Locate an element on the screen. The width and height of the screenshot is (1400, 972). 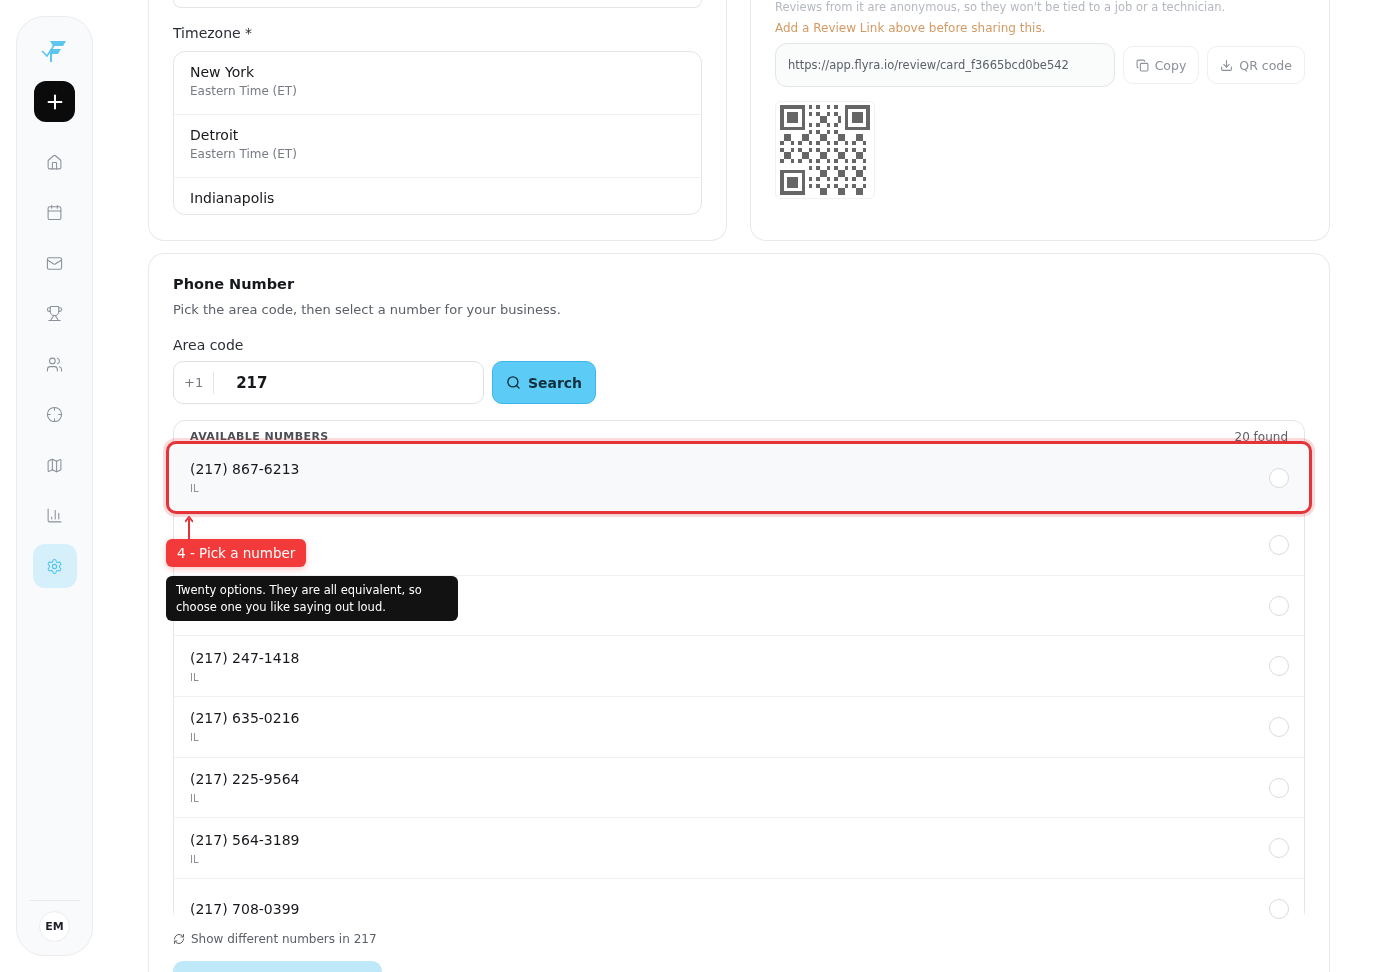
field-label: Timezone * is located at coordinates (213, 33).